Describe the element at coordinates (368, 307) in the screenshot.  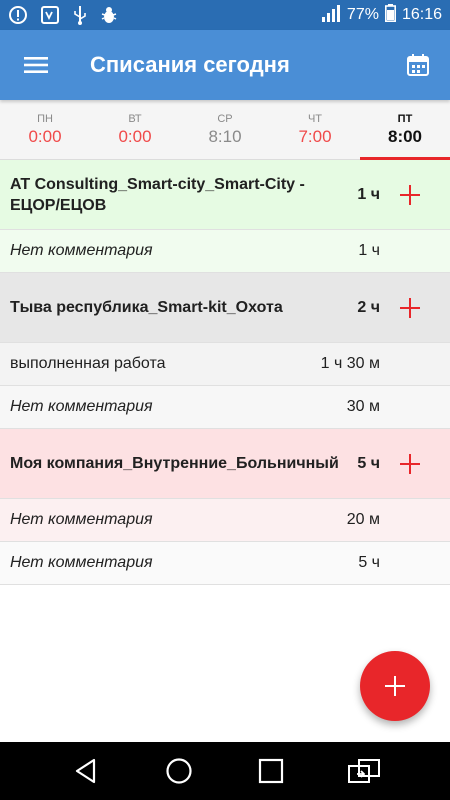
I see `project-hours: 2 ч` at that location.